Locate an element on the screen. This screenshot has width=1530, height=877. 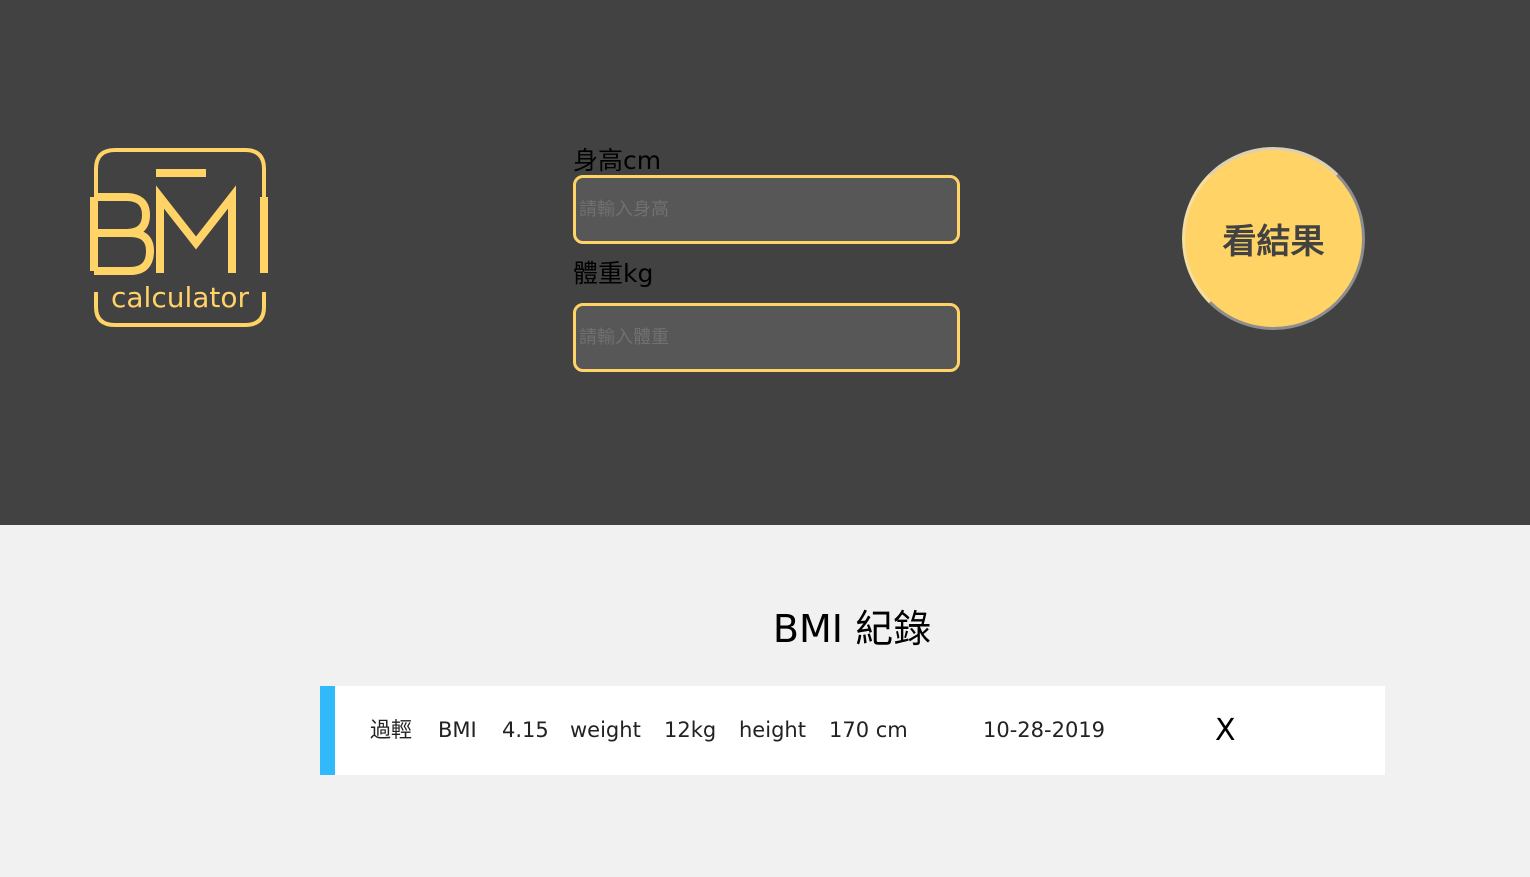
height-input is located at coordinates (766, 209).